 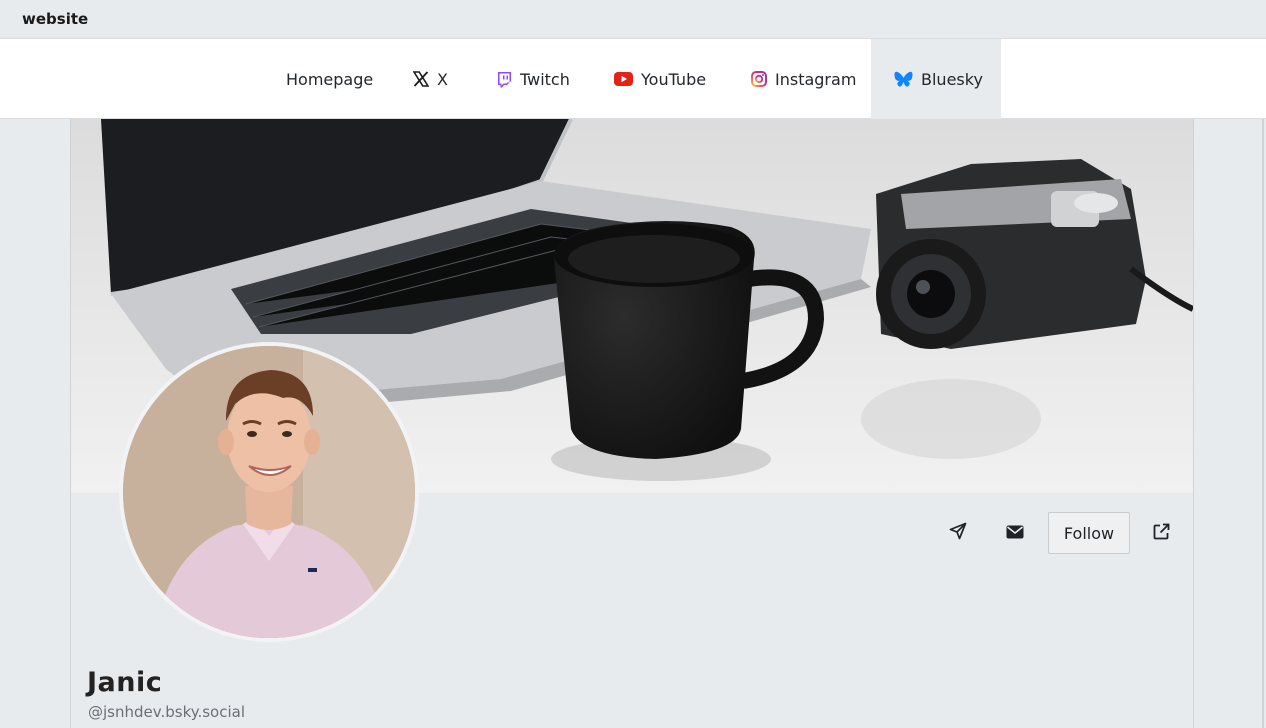 What do you see at coordinates (166, 712) in the screenshot?
I see `profile-handle: @jsnhdev.bsky.social` at bounding box center [166, 712].